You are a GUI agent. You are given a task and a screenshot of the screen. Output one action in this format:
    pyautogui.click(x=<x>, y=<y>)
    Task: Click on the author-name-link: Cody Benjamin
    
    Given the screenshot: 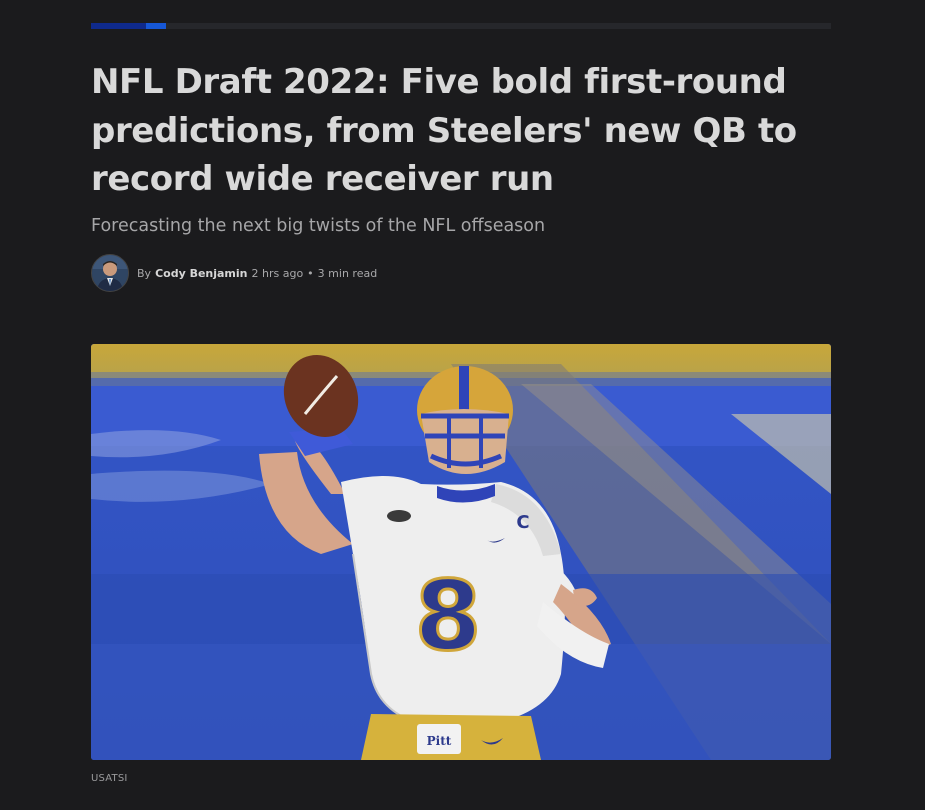 What is the action you would take?
    pyautogui.click(x=201, y=273)
    